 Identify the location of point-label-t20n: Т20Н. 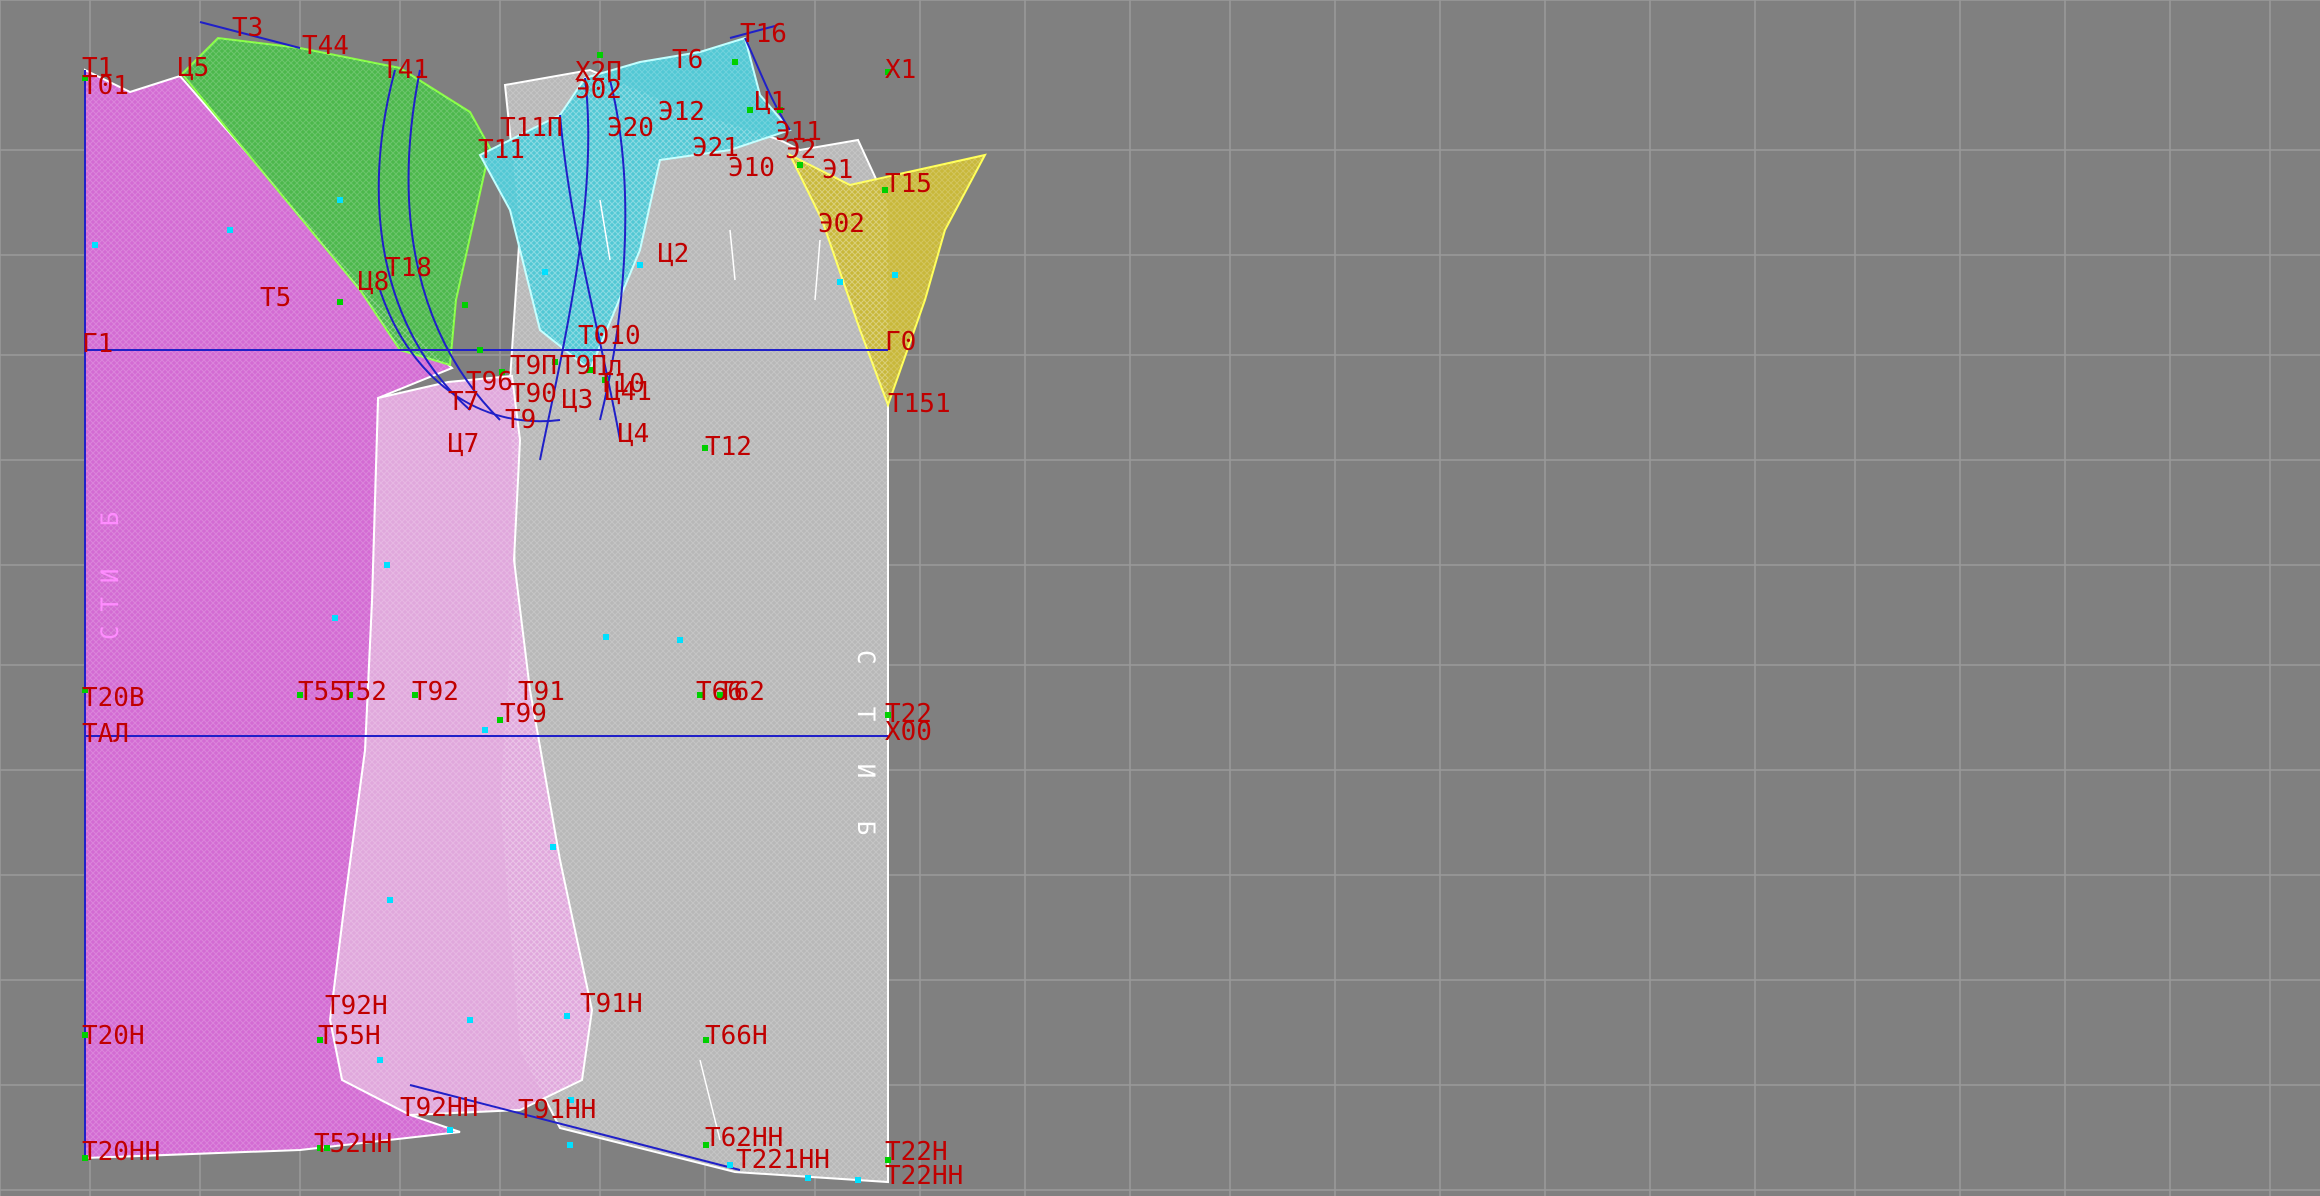
(113, 1036).